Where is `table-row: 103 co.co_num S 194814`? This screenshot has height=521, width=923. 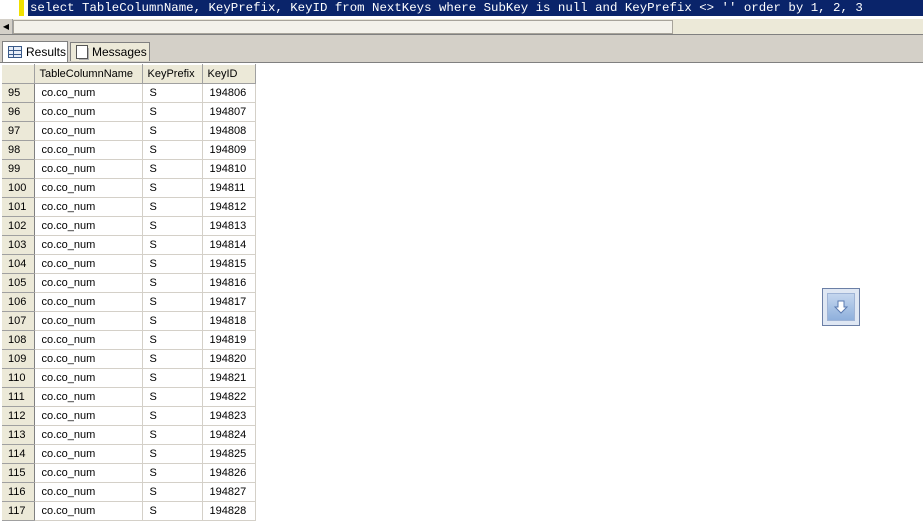
table-row: 103 co.co_num S 194814 is located at coordinates (129, 245).